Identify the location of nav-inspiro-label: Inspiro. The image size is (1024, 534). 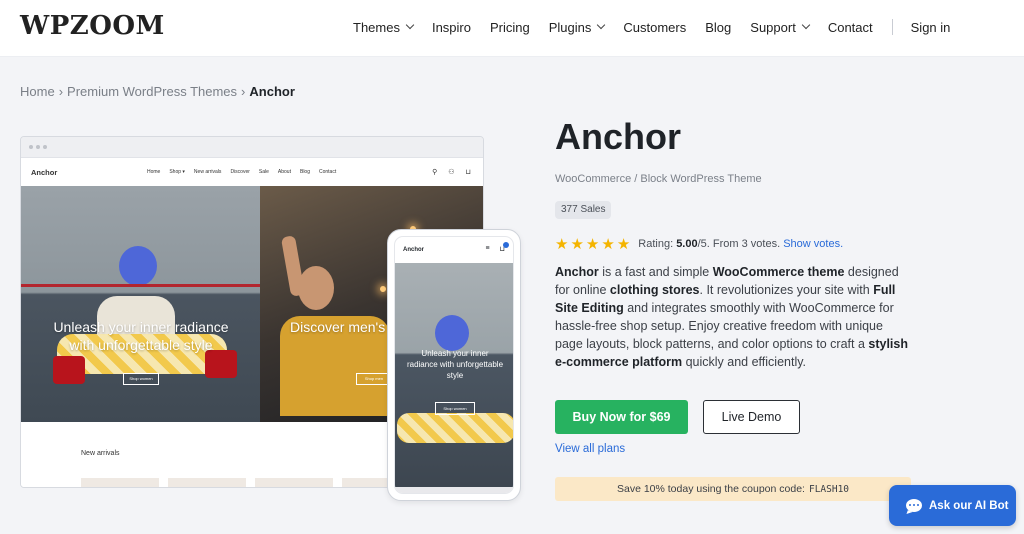
(451, 27).